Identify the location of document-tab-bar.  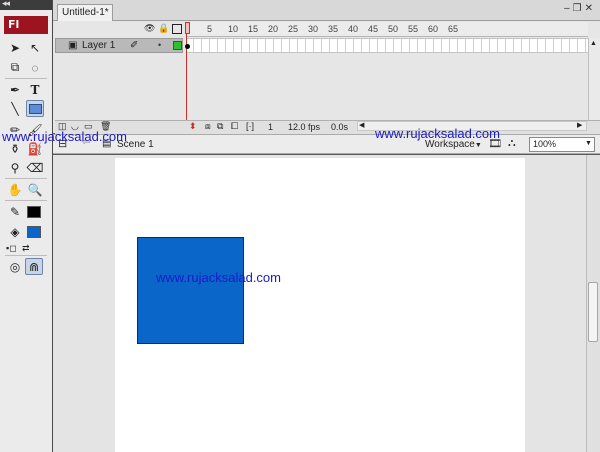
(326, 10).